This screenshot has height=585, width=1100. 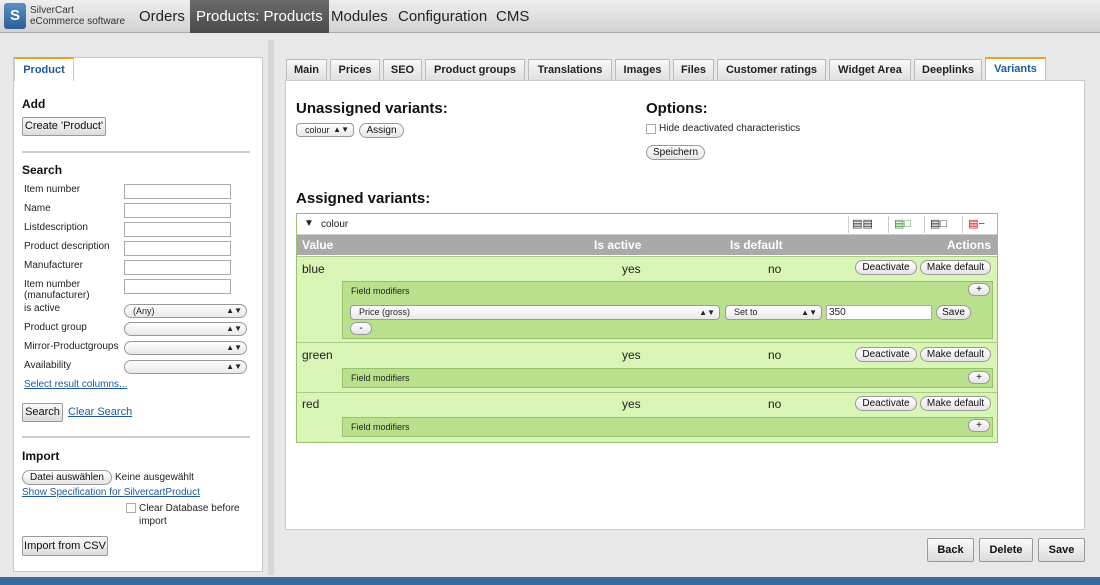 I want to click on import-csv-button: Import from CSV, so click(x=65, y=546).